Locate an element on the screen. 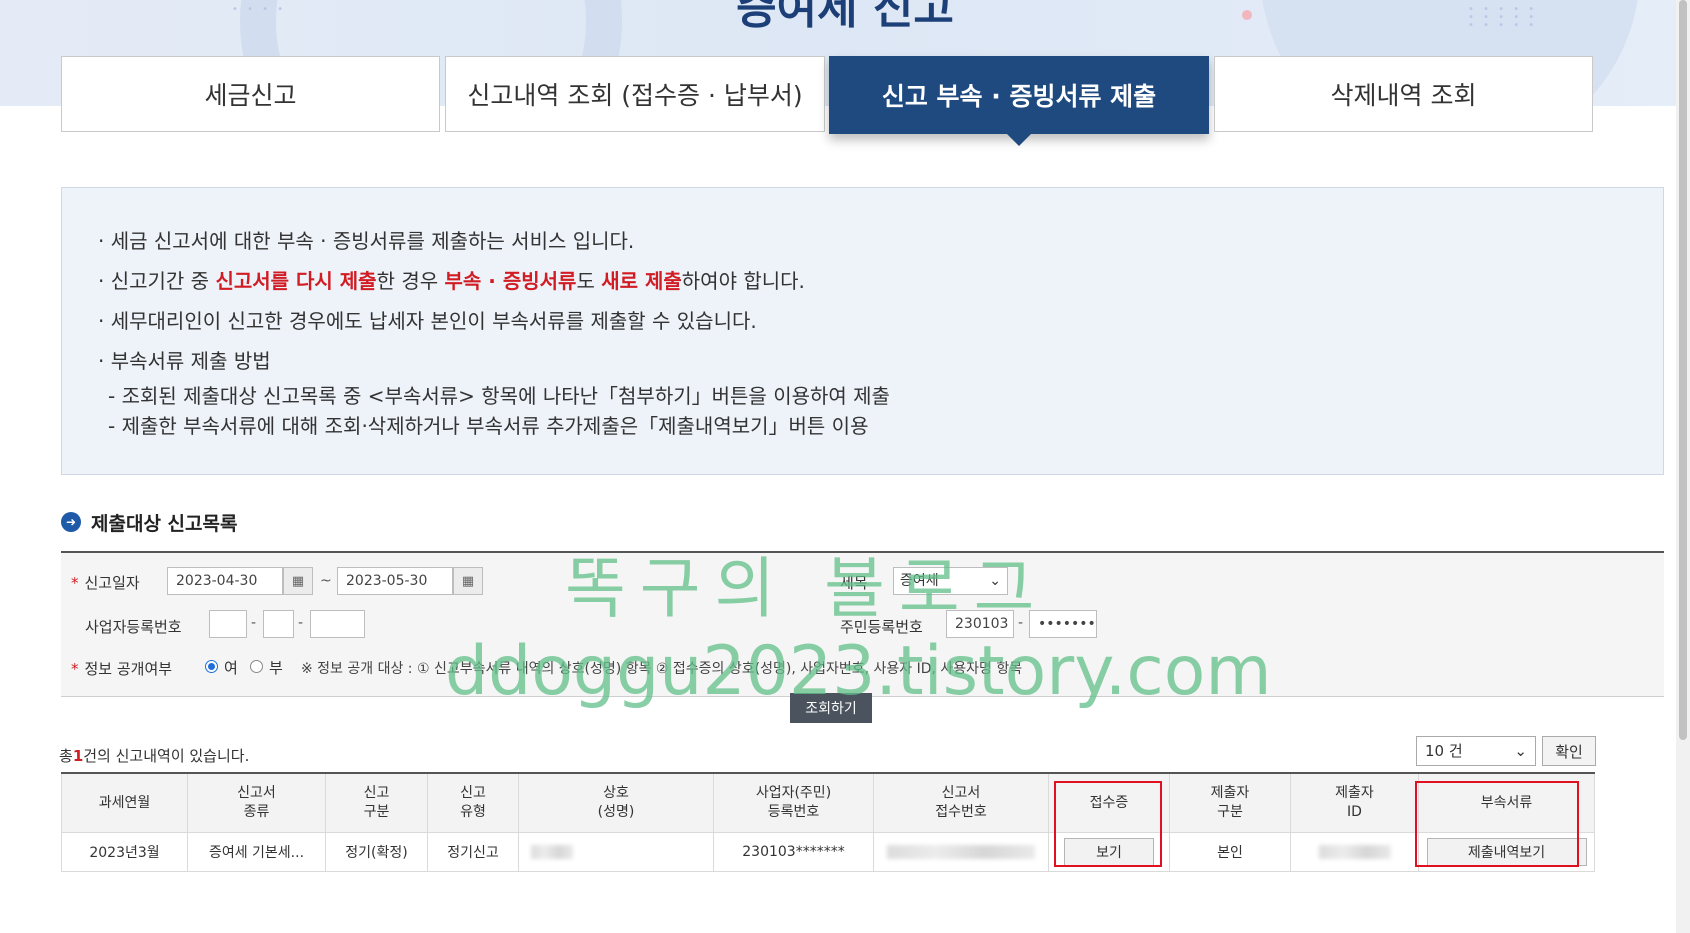  date-from-input: 2023-04-30 is located at coordinates (225, 581).